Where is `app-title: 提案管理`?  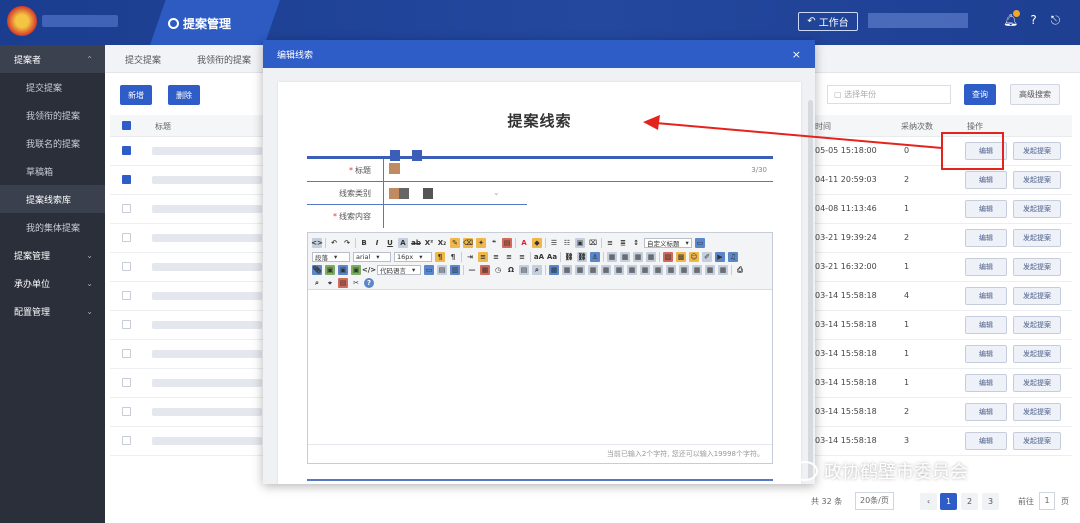 app-title: 提案管理 is located at coordinates (199, 23).